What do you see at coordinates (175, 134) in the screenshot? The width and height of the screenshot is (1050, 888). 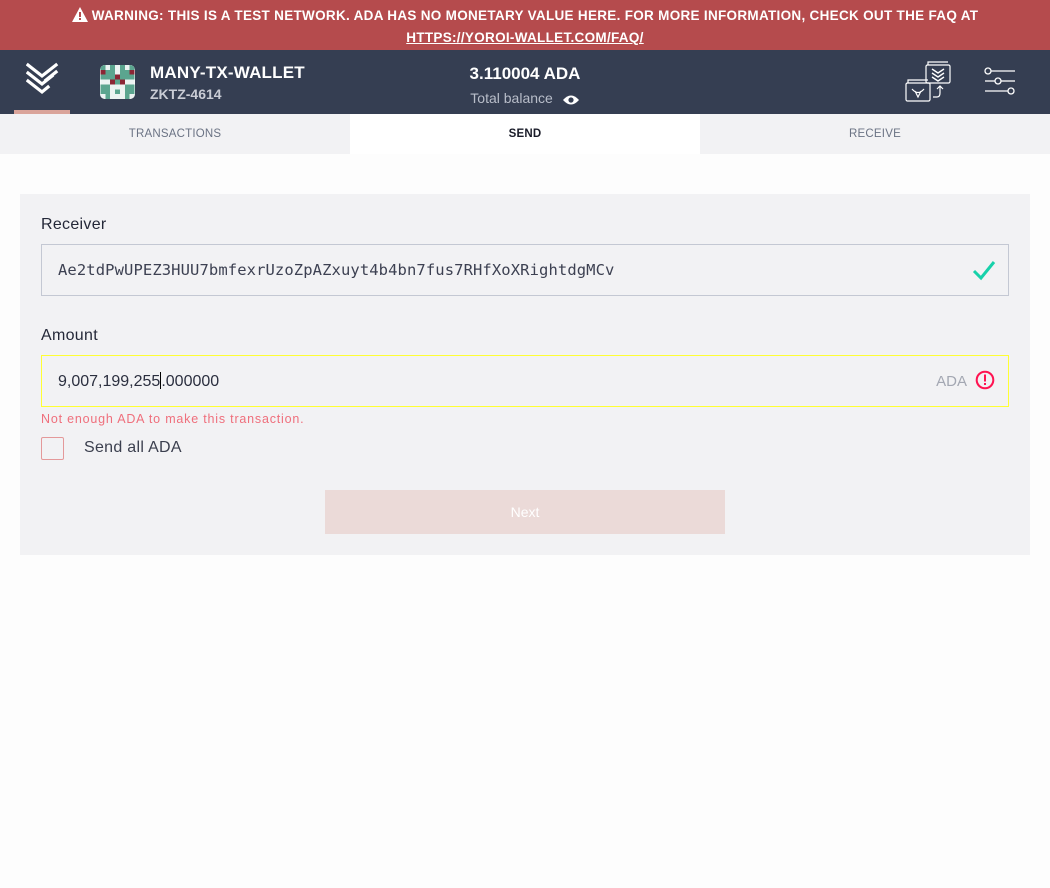 I see `tab-transactions: TRANSACTIONS` at bounding box center [175, 134].